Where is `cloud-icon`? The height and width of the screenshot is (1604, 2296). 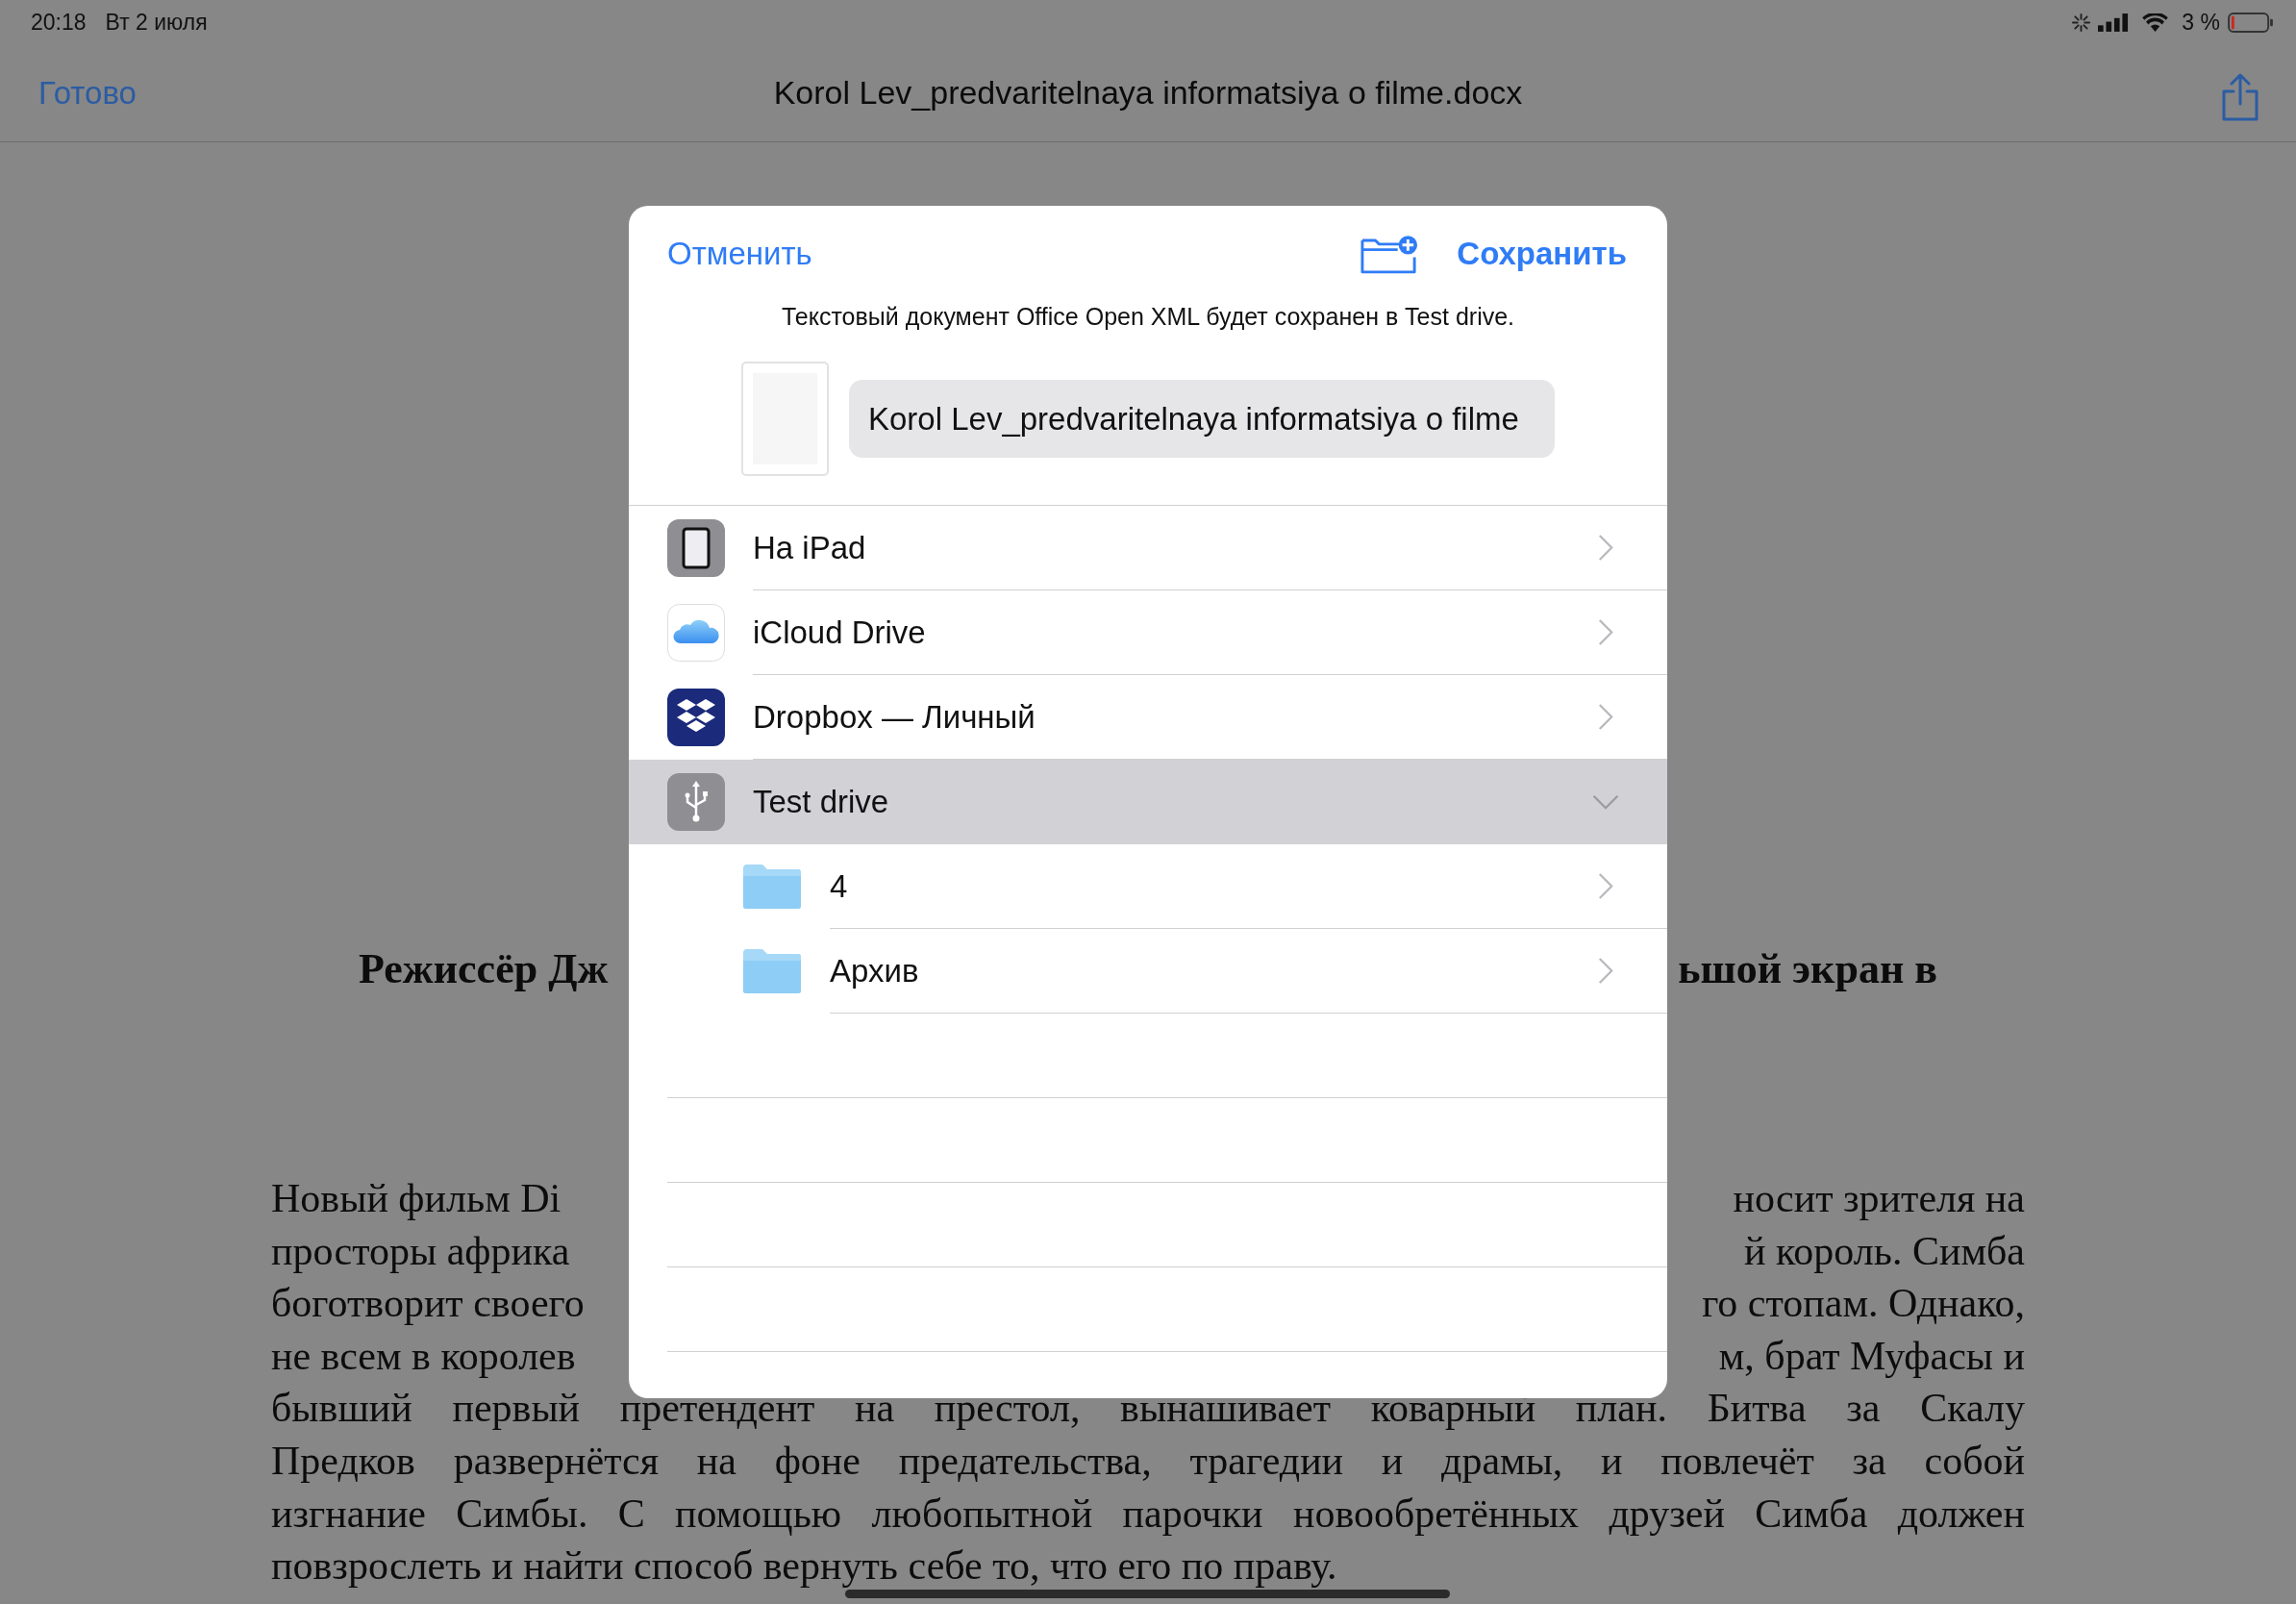
cloud-icon is located at coordinates (696, 633).